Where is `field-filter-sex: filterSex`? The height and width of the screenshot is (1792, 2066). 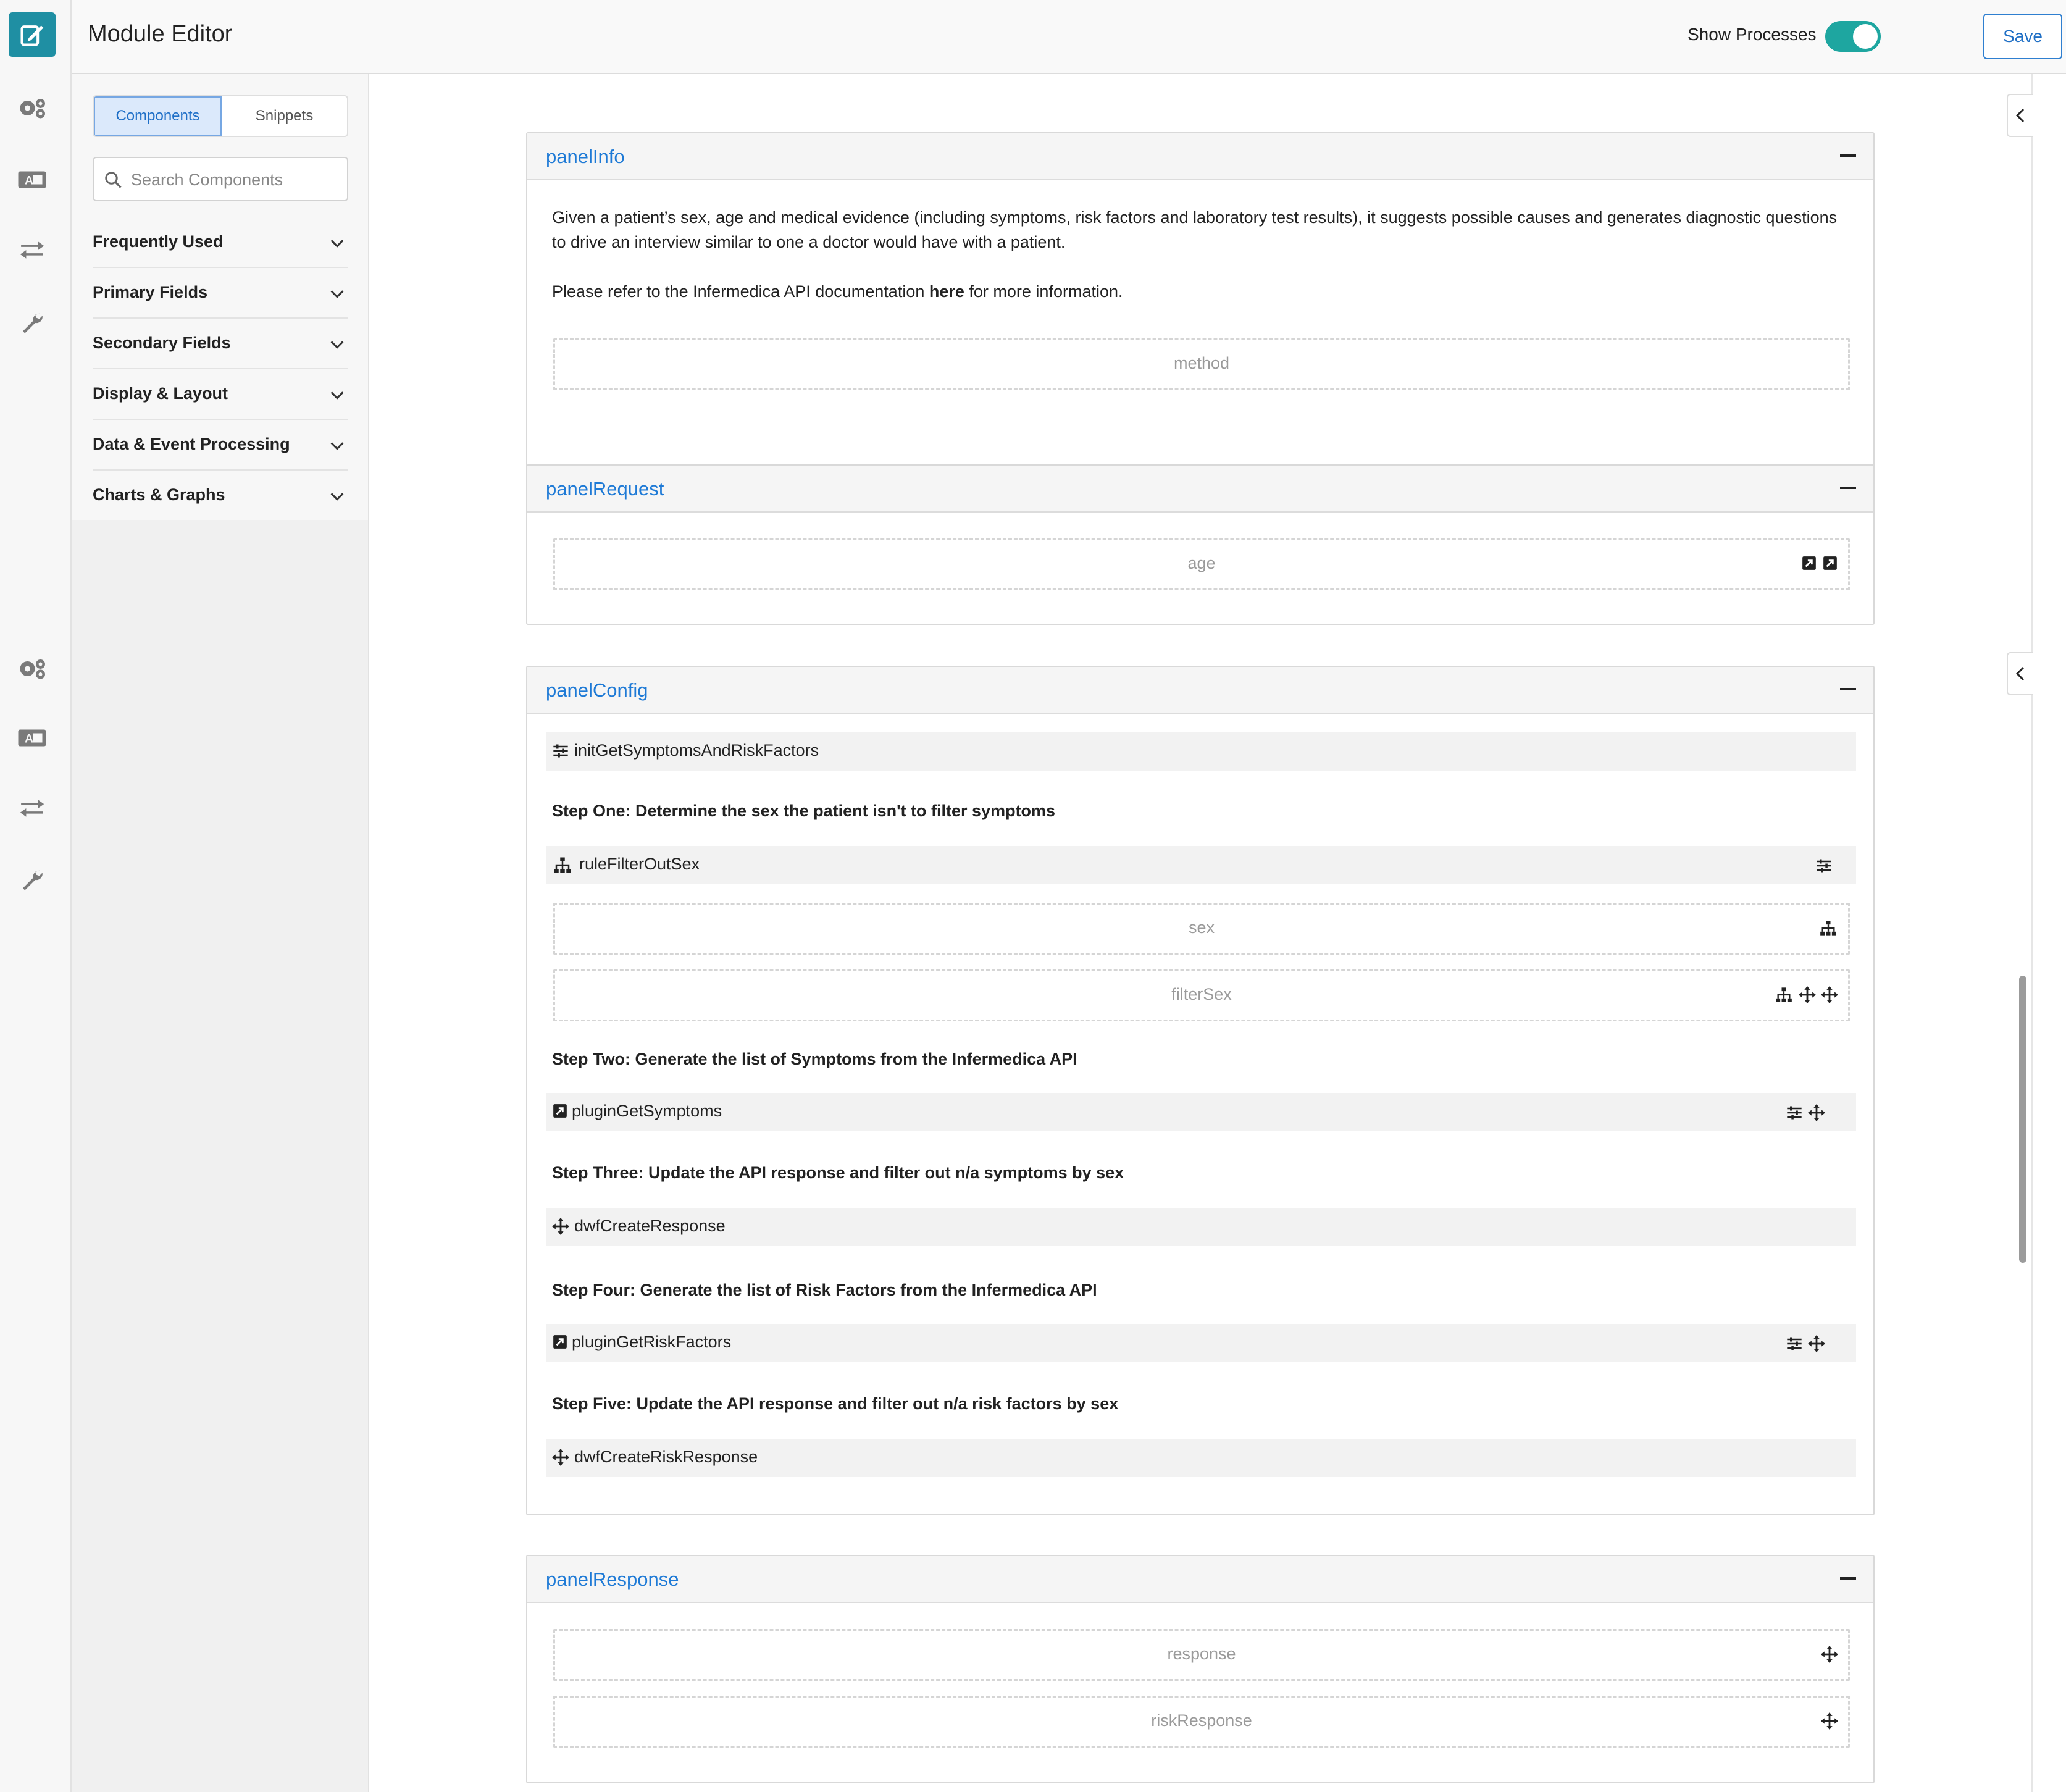 field-filter-sex: filterSex is located at coordinates (1202, 995).